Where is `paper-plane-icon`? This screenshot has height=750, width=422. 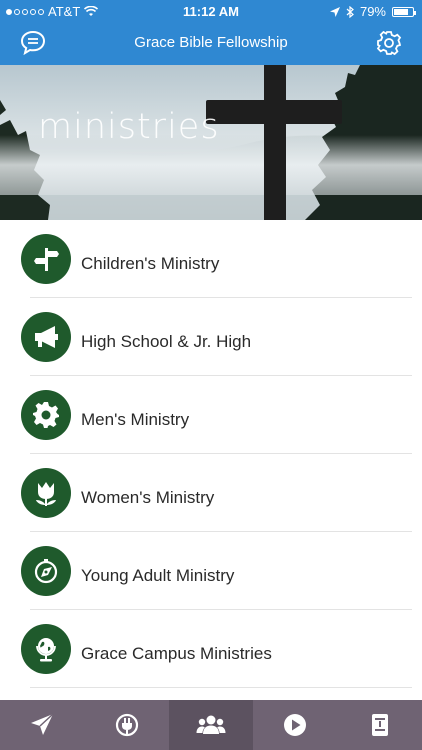
paper-plane-icon is located at coordinates (42, 724).